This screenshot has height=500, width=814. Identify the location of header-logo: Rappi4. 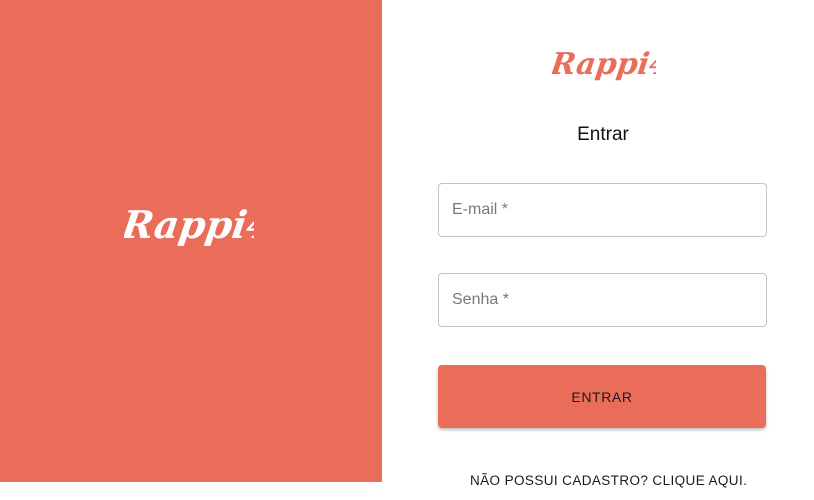
(604, 64).